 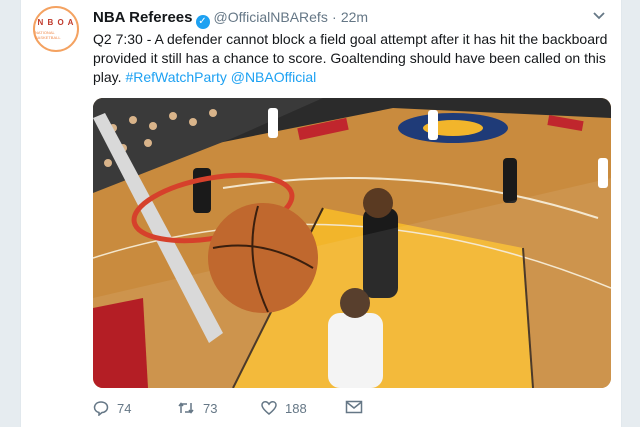 What do you see at coordinates (202, 22) in the screenshot?
I see `verified-badge-icon: ✓` at bounding box center [202, 22].